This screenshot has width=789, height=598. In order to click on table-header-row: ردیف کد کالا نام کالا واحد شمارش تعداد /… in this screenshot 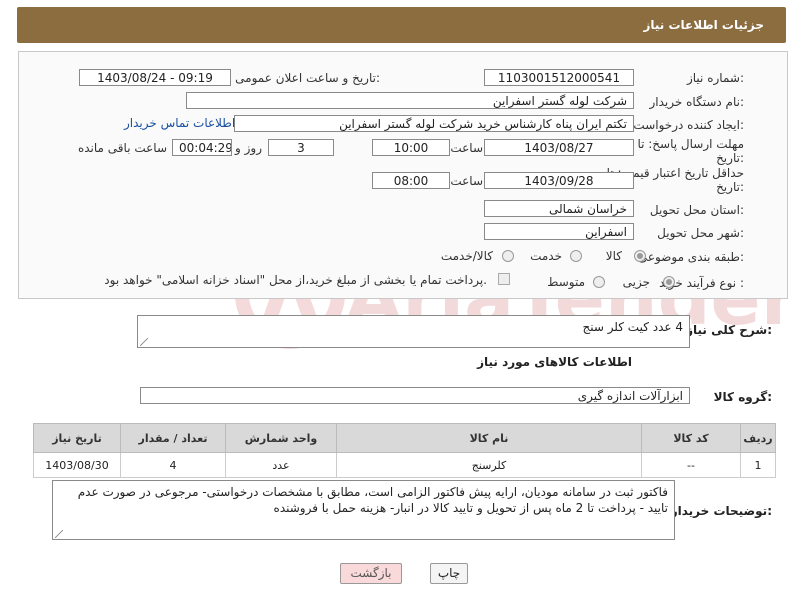, I will do `click(404, 438)`.